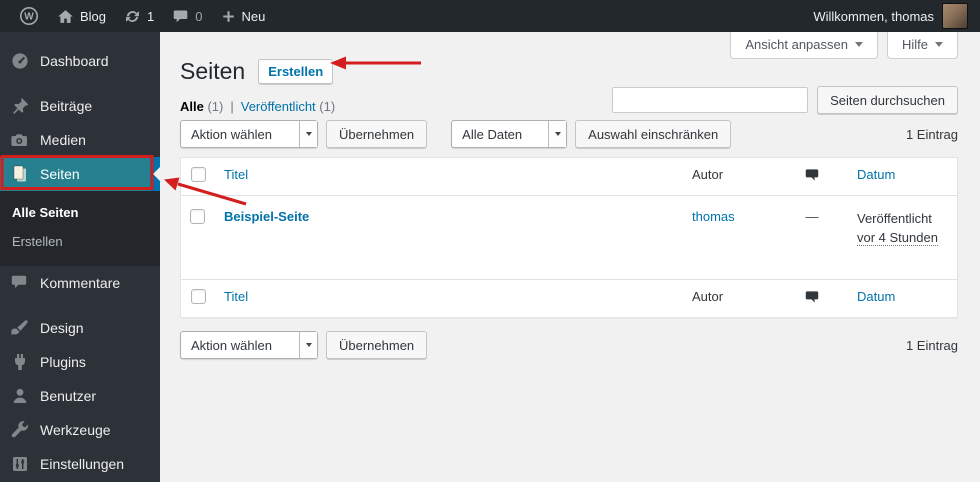  Describe the element at coordinates (20, 464) in the screenshot. I see `settings-icon` at that location.